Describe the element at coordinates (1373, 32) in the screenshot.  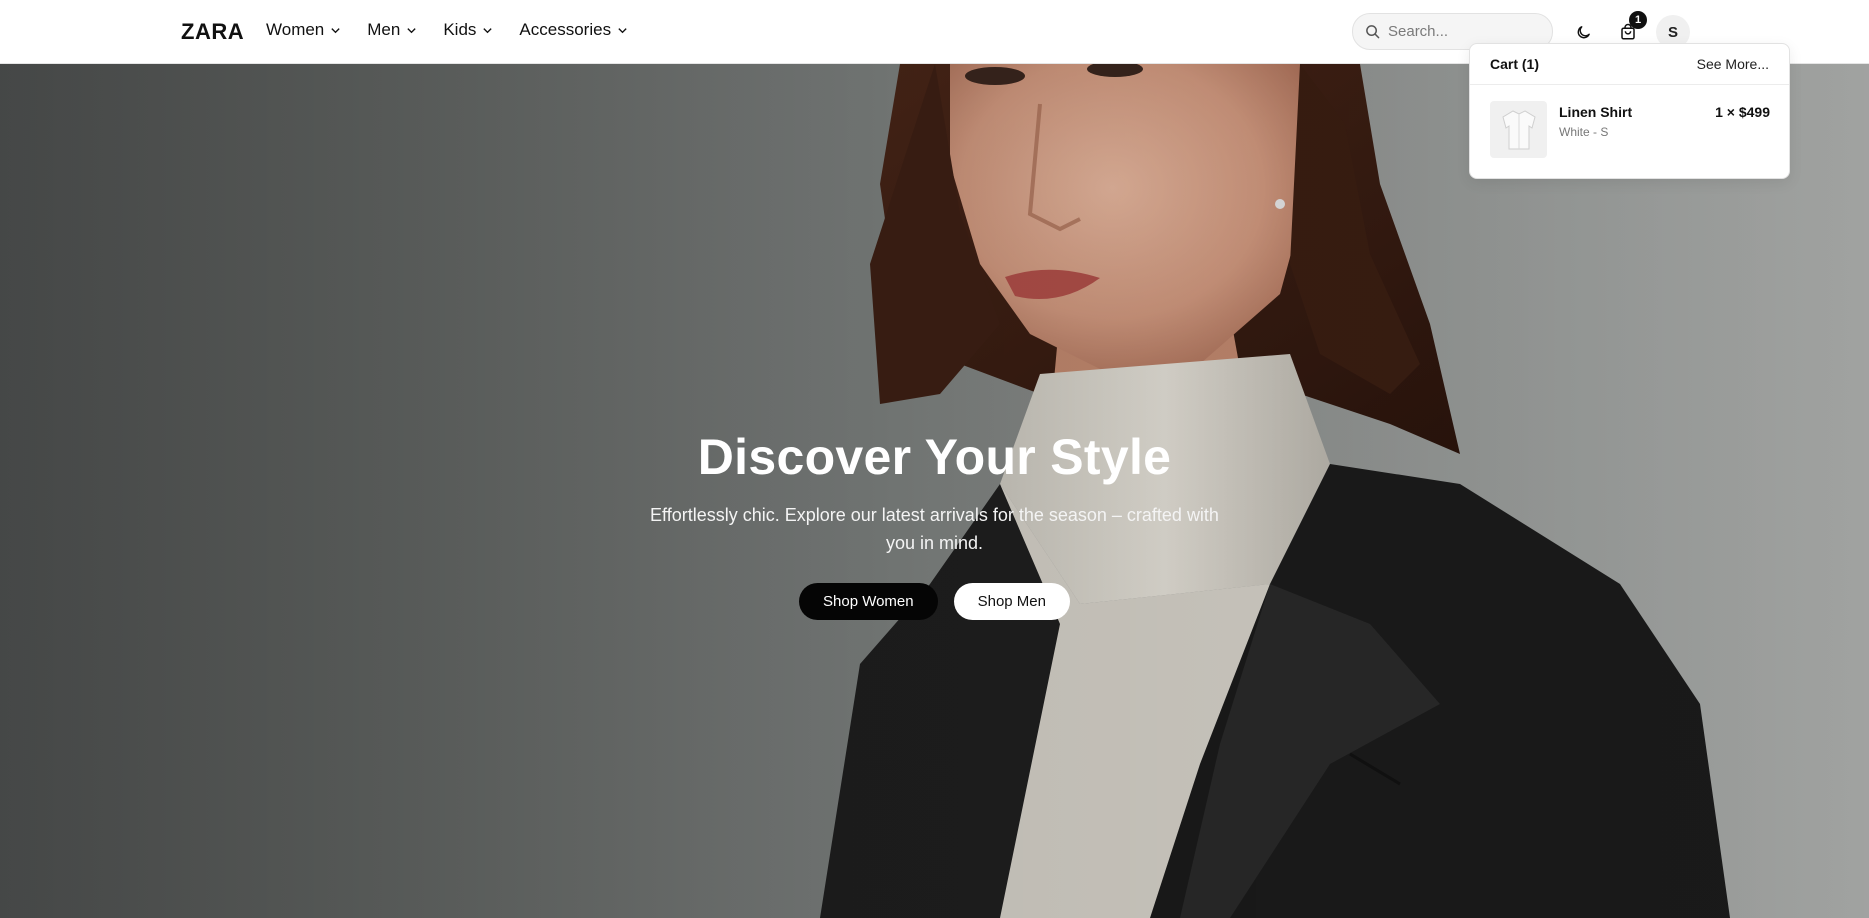
I see `search-icon` at that location.